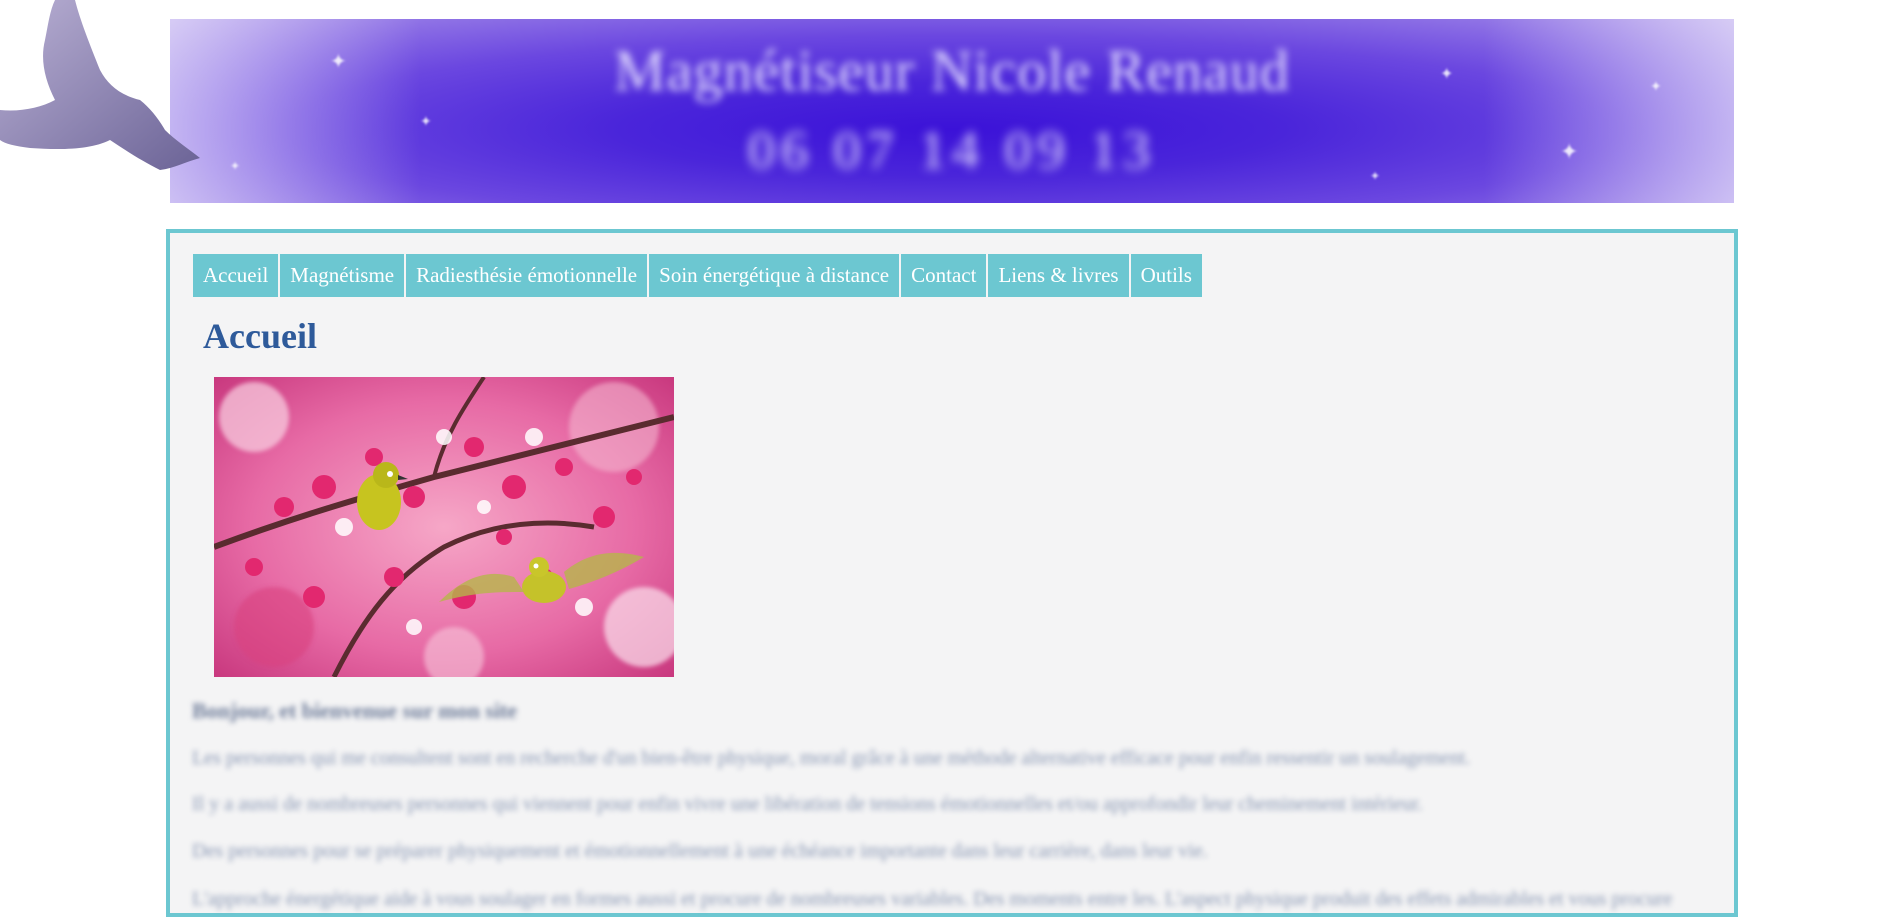  Describe the element at coordinates (1058, 275) in the screenshot. I see `nav-item-liens-livres: Liens & livres` at that location.